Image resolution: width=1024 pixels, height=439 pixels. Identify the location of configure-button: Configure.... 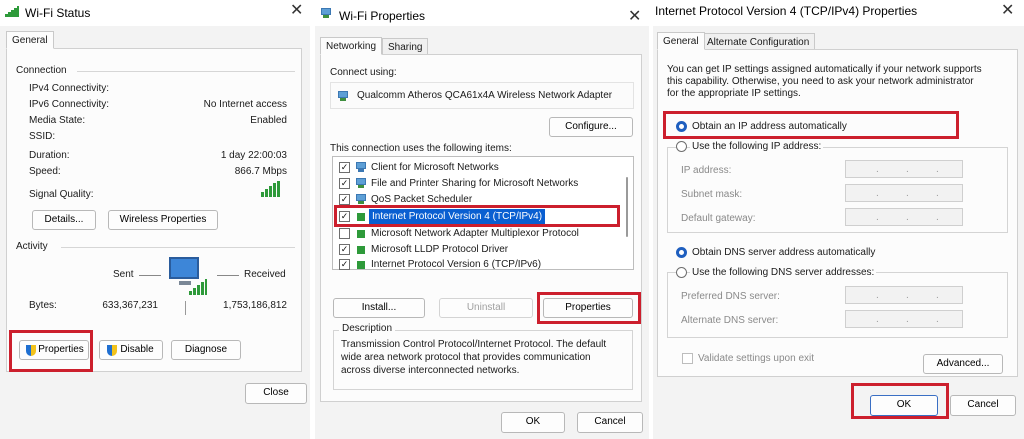
(591, 127).